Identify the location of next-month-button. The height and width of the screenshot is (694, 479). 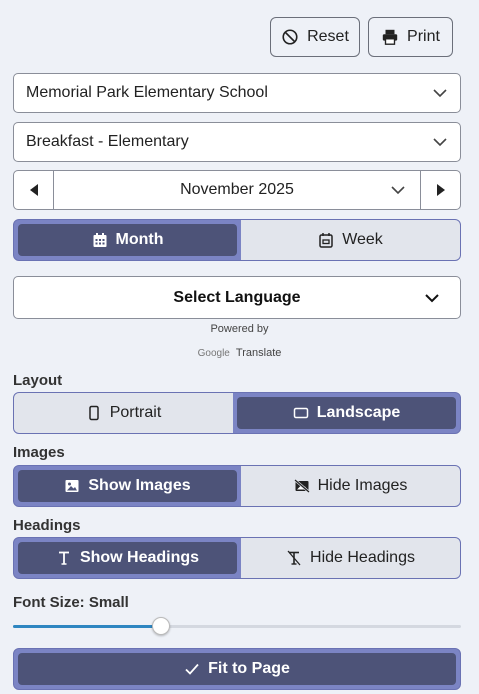
(440, 190).